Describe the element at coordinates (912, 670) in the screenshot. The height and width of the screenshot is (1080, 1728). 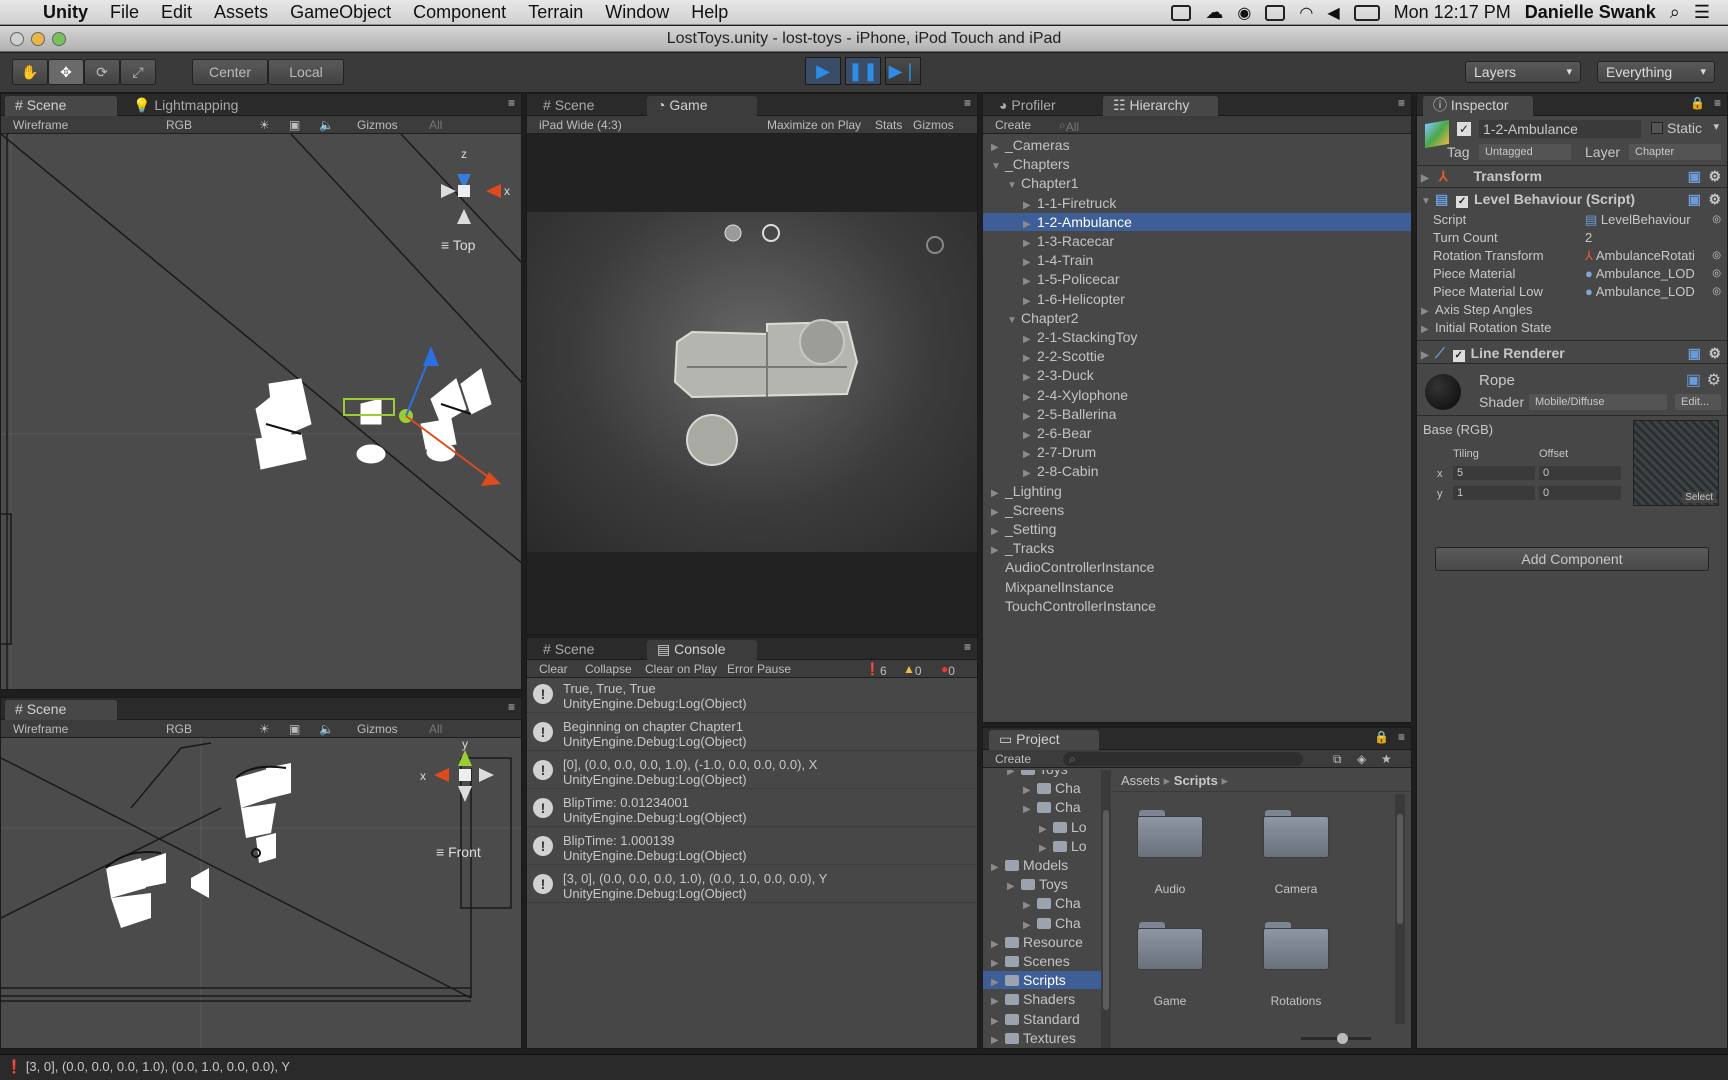
I see `warning-count-toggle: ▲ 0` at that location.